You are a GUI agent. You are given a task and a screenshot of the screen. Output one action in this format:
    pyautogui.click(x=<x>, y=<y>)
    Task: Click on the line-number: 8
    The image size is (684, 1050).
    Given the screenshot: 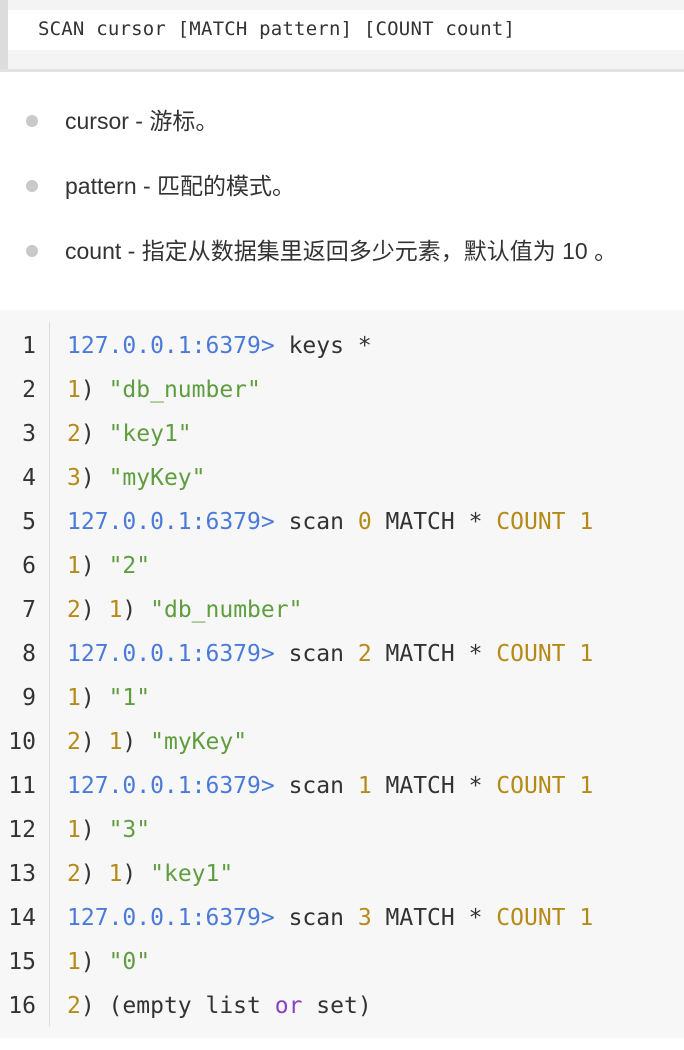 What is the action you would take?
    pyautogui.click(x=29, y=654)
    